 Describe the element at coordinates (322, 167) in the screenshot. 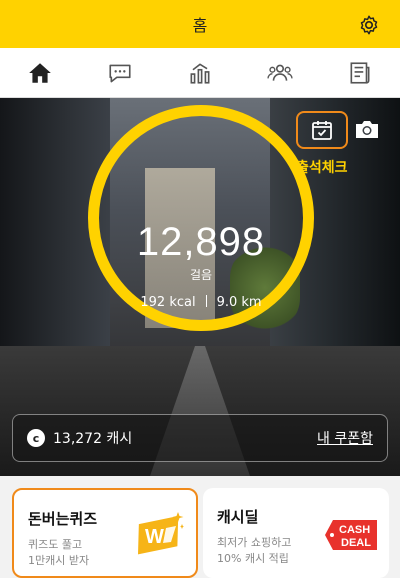

I see `attendance-check-label: 출석체크` at that location.